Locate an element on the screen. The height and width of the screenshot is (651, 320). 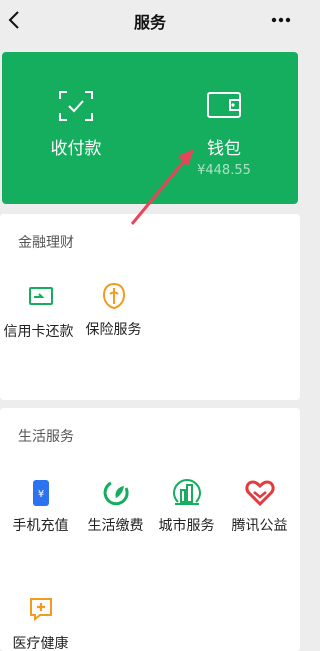
wallet-balance: ¥448.55 is located at coordinates (224, 170).